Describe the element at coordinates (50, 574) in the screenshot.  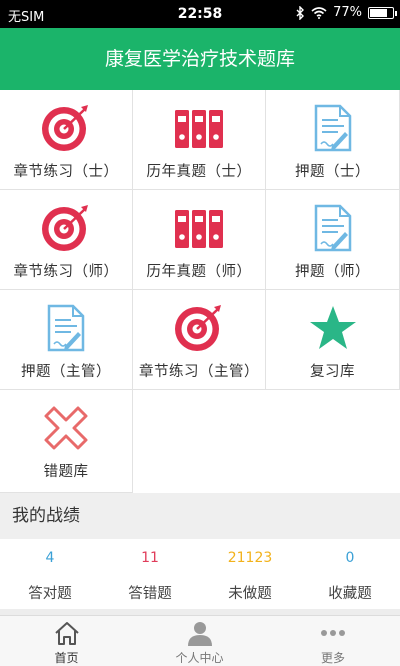
I see `stat-correct: 4 答对题` at that location.